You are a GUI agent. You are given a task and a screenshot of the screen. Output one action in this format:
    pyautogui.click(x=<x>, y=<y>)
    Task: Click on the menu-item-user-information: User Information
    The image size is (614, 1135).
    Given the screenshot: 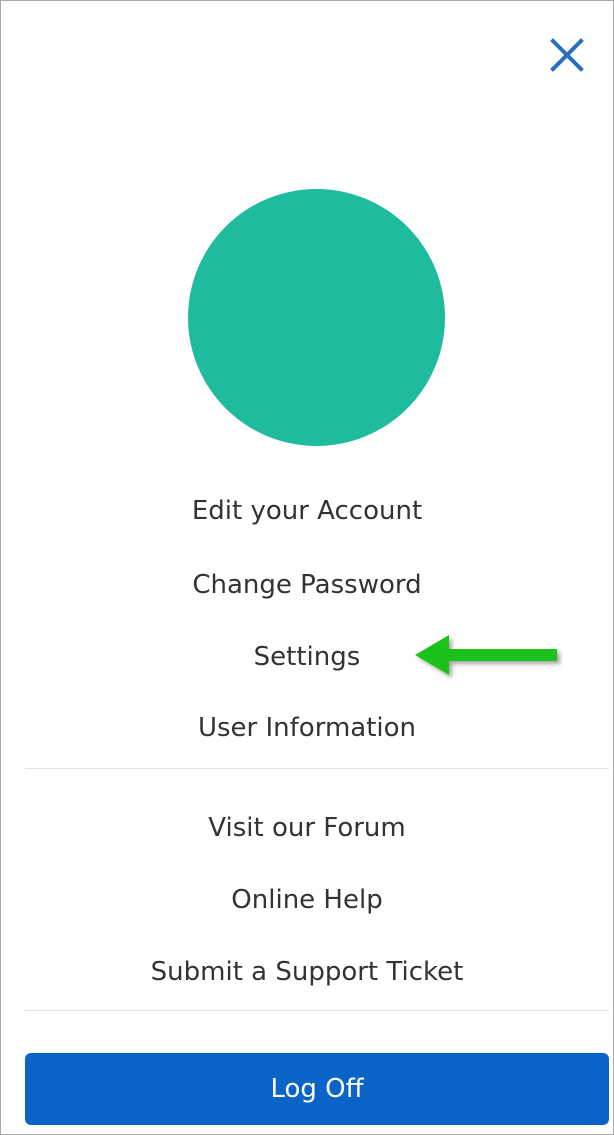 What is the action you would take?
    pyautogui.click(x=307, y=728)
    